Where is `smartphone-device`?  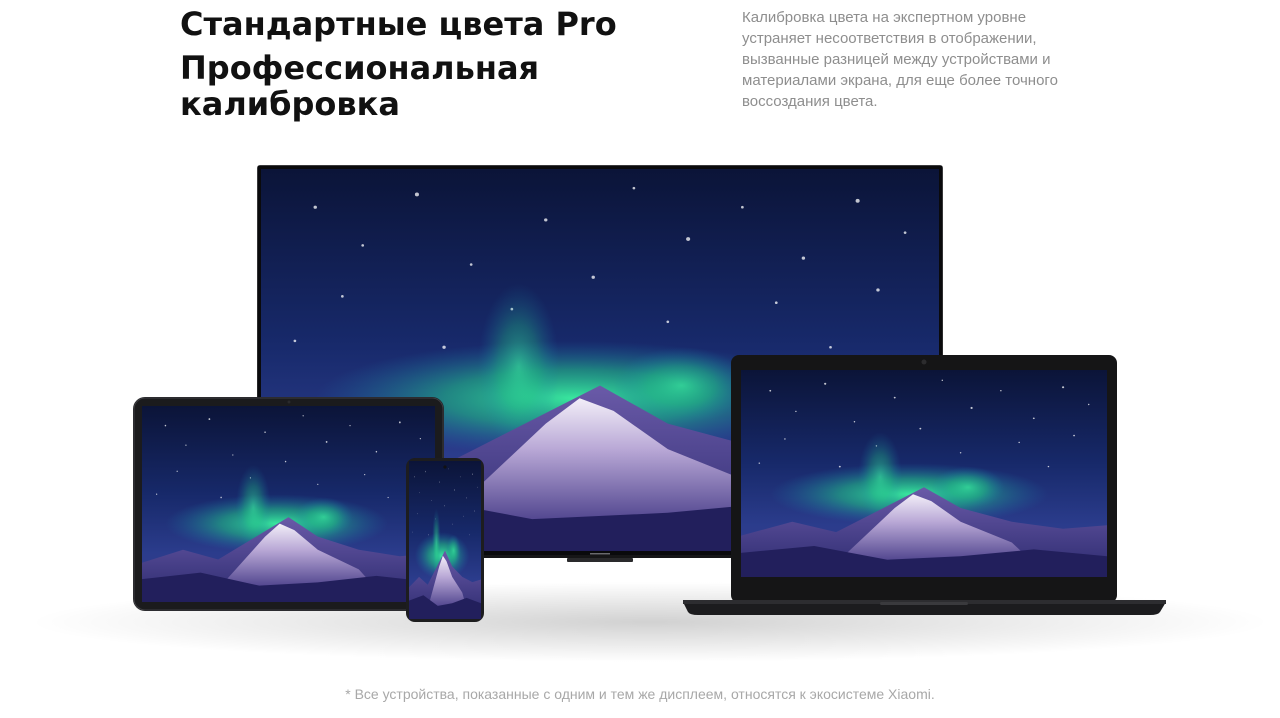 smartphone-device is located at coordinates (445, 540).